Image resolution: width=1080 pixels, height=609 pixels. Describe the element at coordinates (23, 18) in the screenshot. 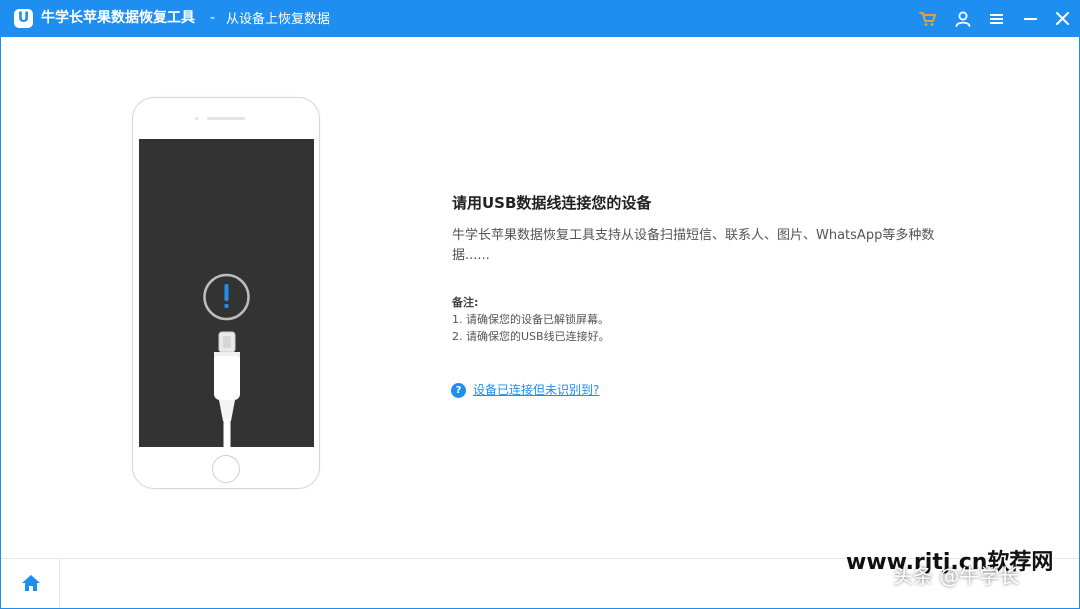

I see `app-logo: U` at that location.